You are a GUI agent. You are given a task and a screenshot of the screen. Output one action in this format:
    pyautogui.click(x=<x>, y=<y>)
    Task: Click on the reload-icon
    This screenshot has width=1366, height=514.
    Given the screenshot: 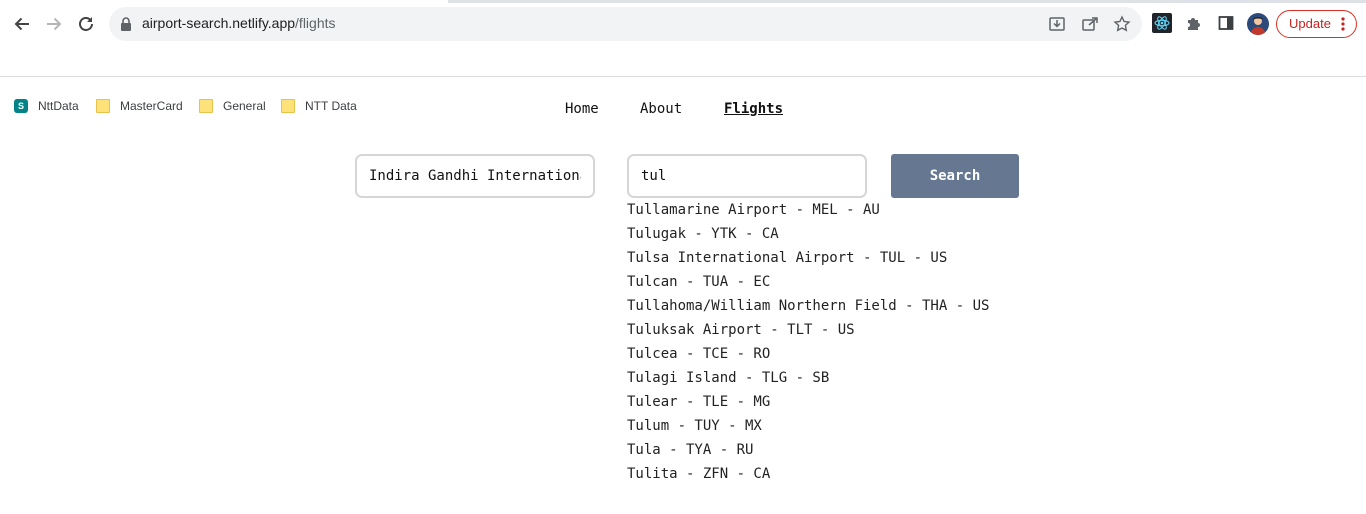 What is the action you would take?
    pyautogui.click(x=86, y=24)
    